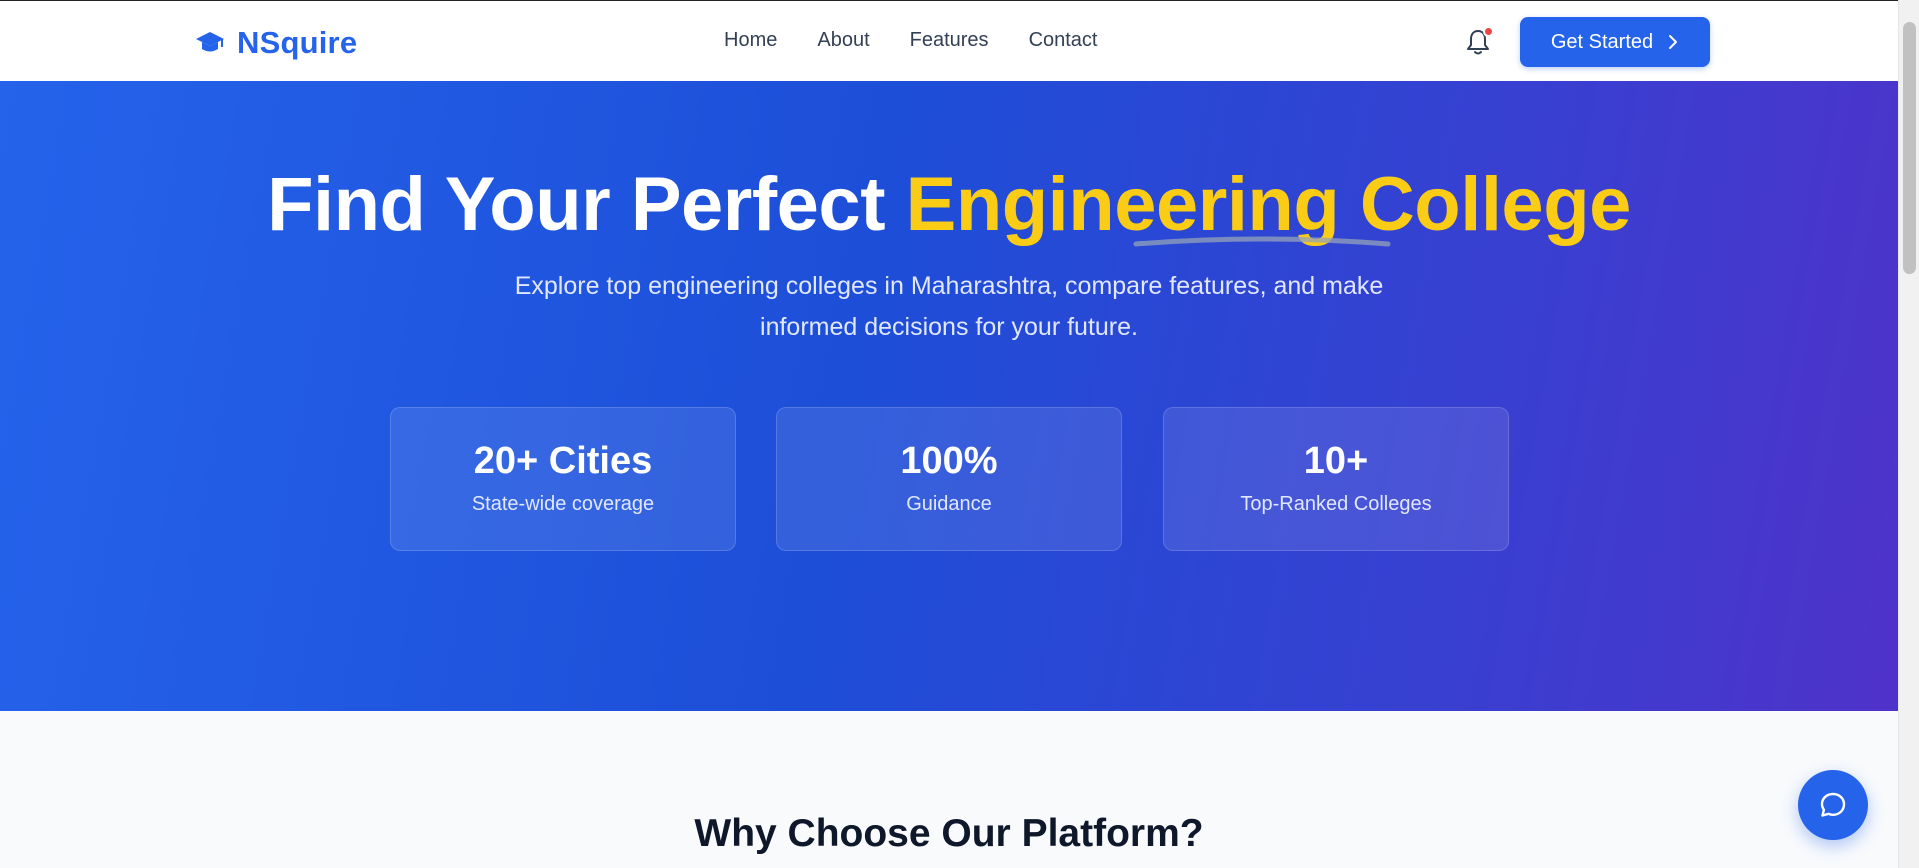  What do you see at coordinates (949, 461) in the screenshot?
I see `stat-value: 100%` at bounding box center [949, 461].